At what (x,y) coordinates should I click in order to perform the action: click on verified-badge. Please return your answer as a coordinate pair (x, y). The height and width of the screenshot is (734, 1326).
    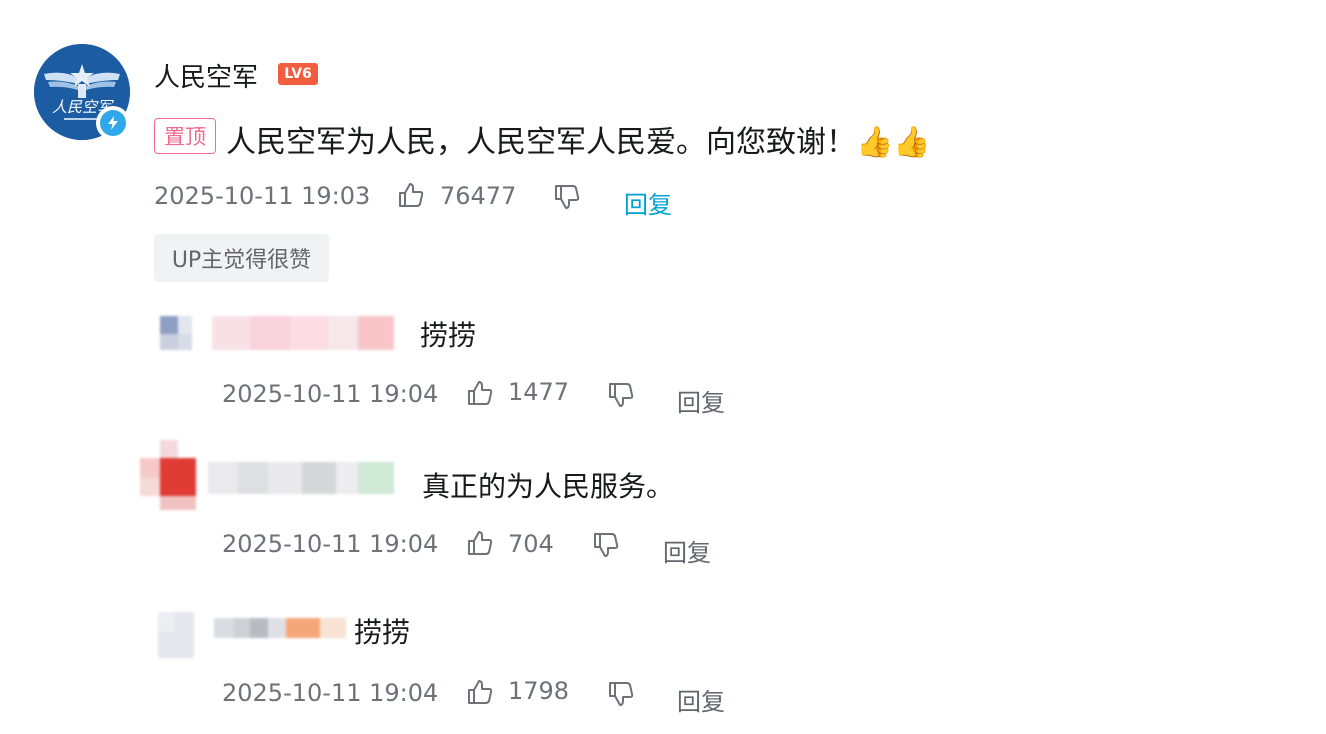
    Looking at the image, I should click on (113, 123).